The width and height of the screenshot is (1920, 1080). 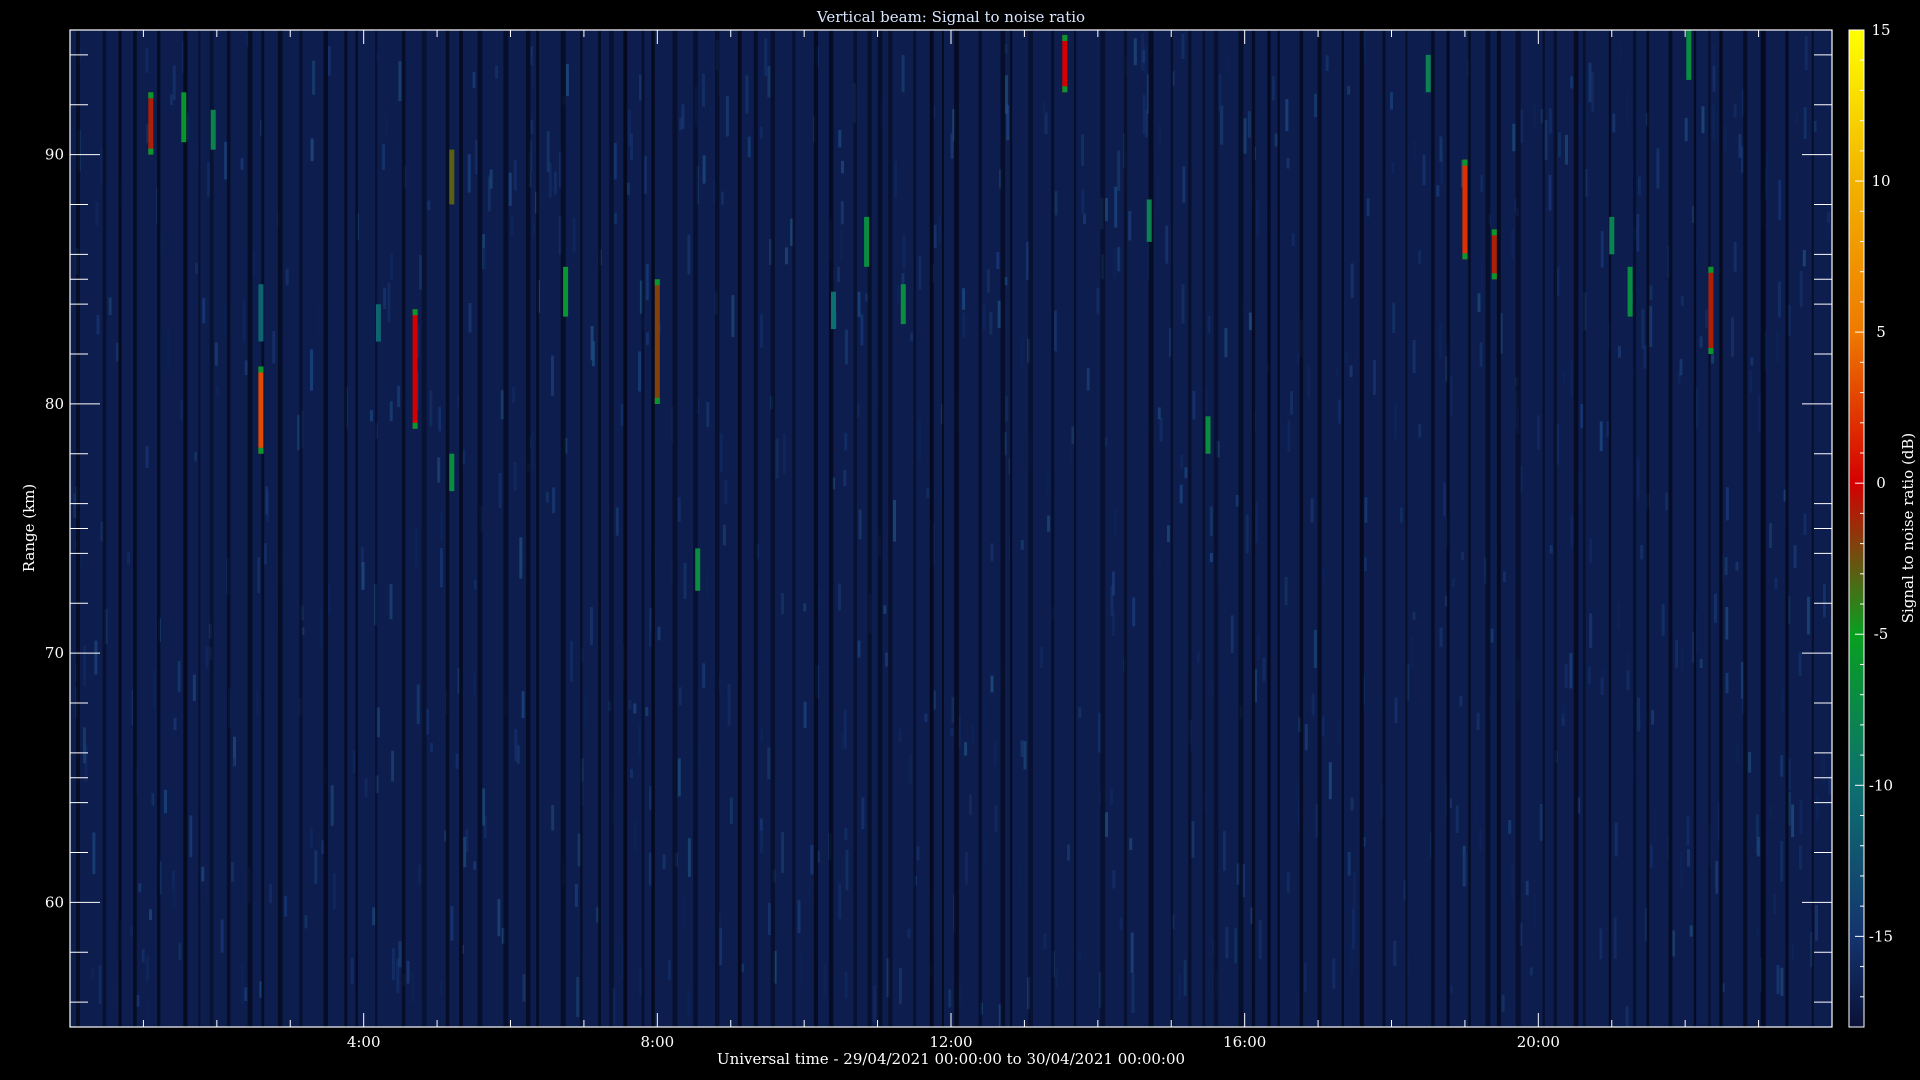 I want to click on colorbar-tick-label: -15, so click(x=1881, y=936).